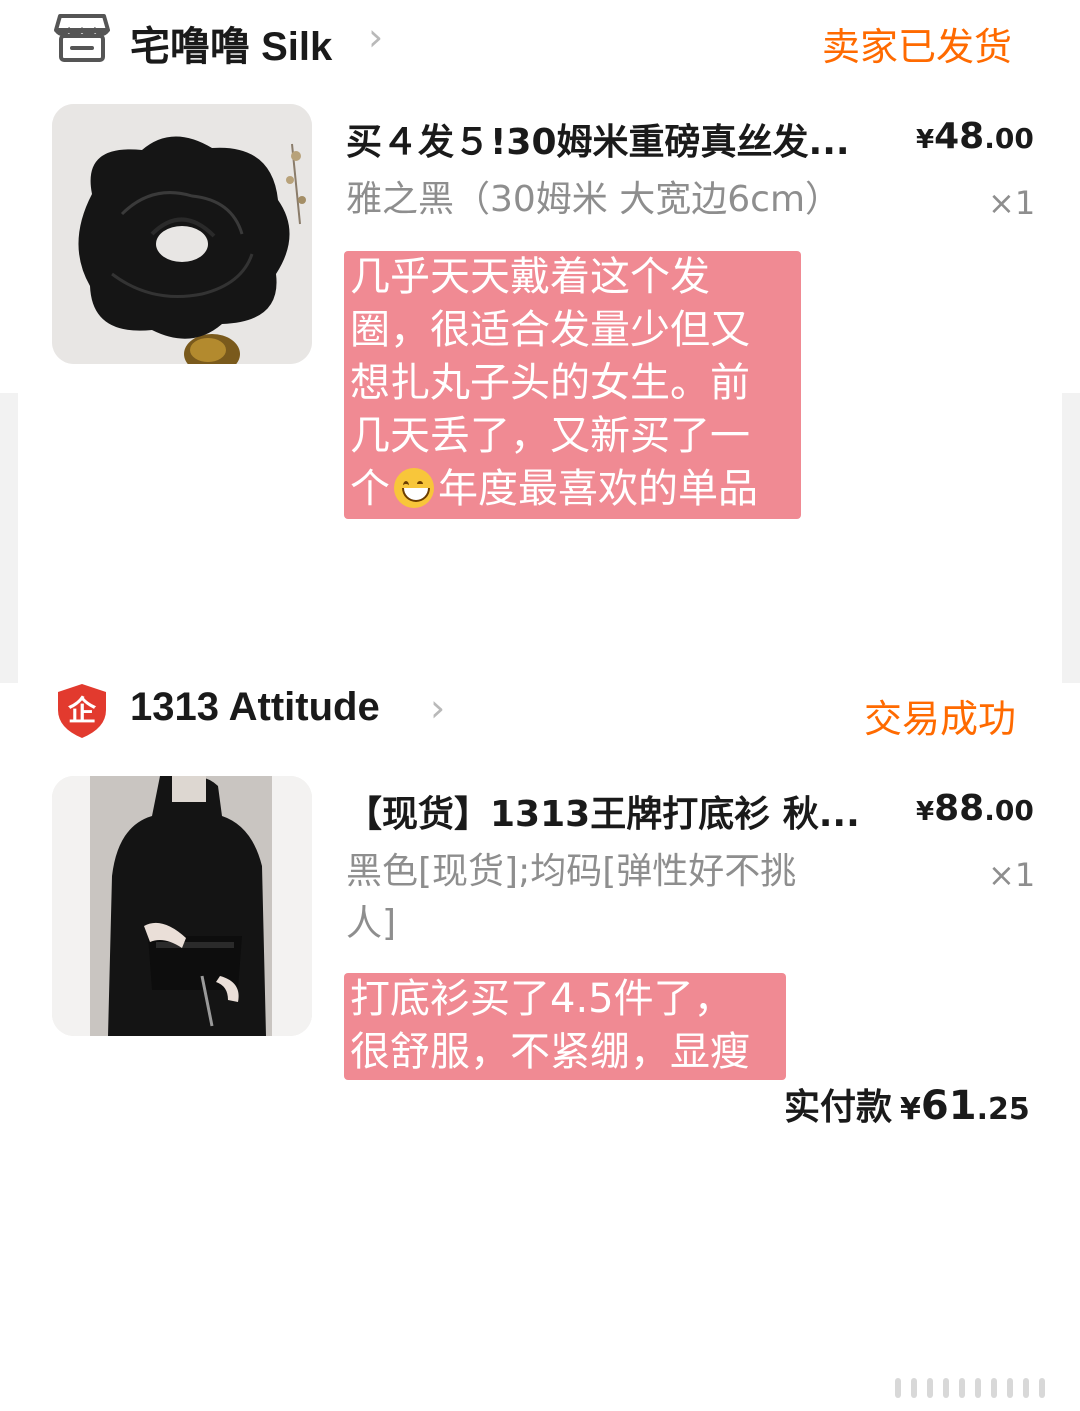 This screenshot has height=1411, width=1080. I want to click on watermark-bars, so click(975, 1390).